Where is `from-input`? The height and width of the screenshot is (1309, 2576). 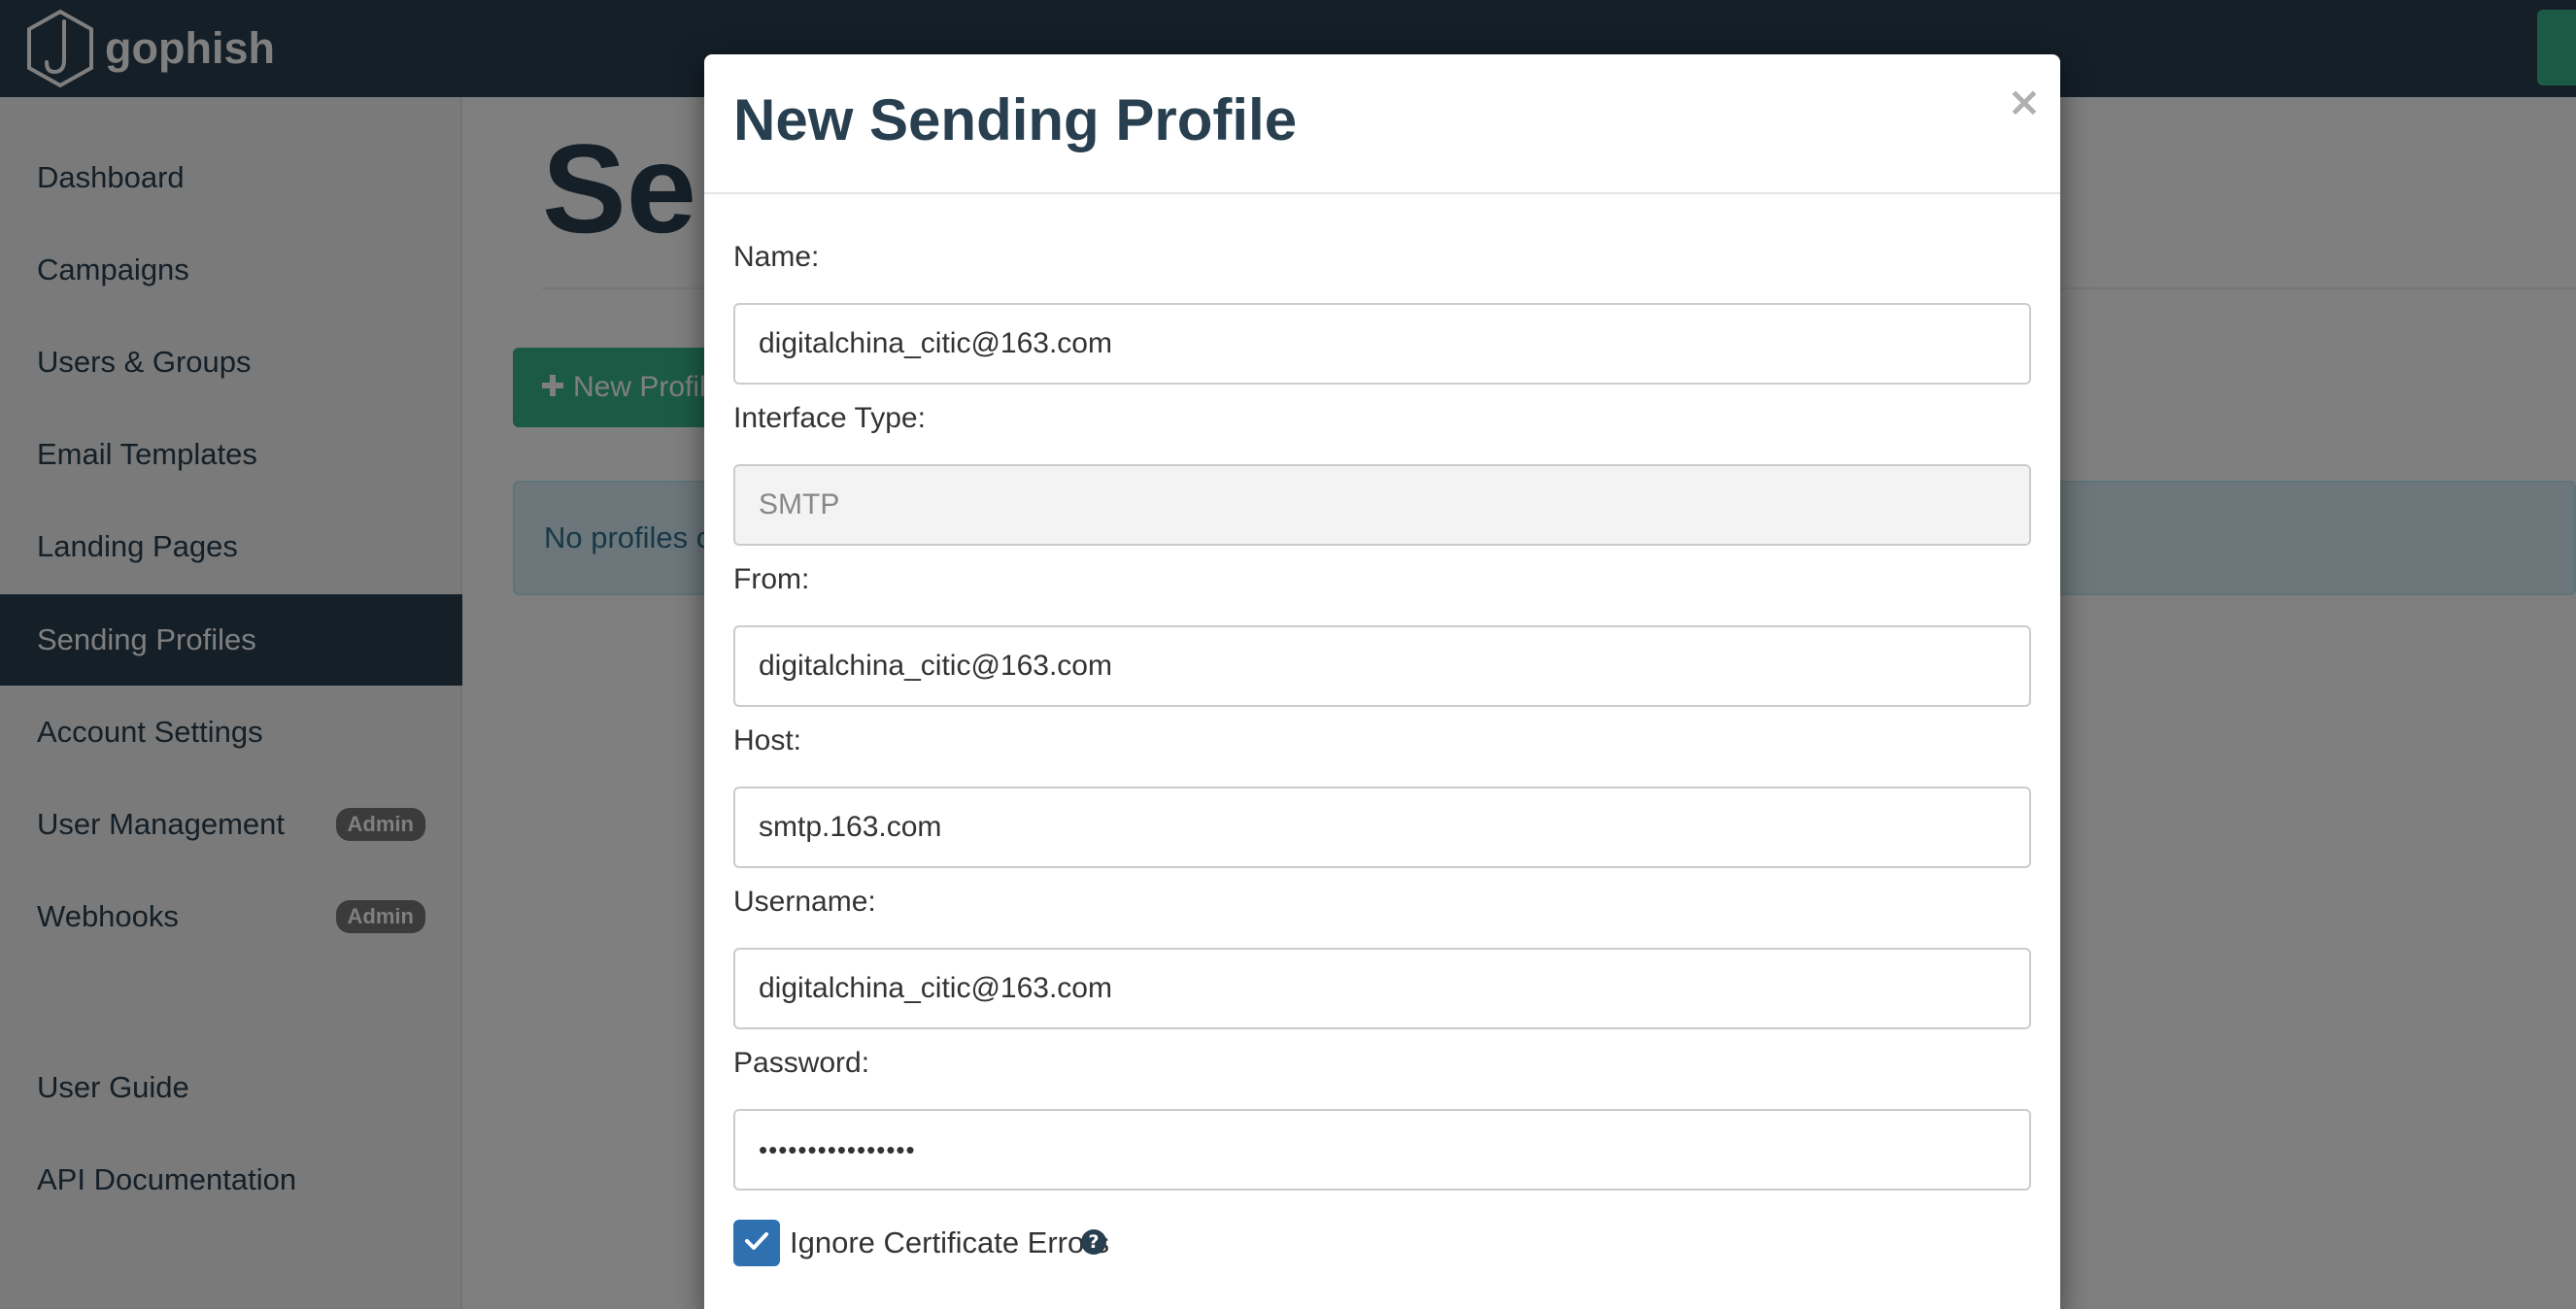 from-input is located at coordinates (1382, 666).